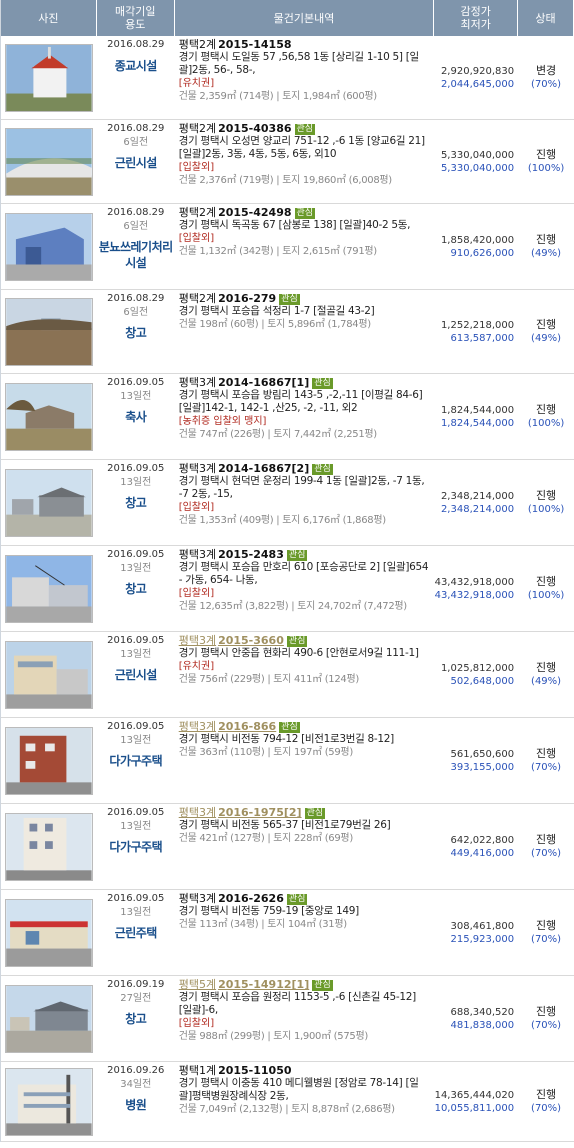  What do you see at coordinates (476, 1101) in the screenshot?
I see `price-cell: 14,365,444,020 10,055,811,000` at bounding box center [476, 1101].